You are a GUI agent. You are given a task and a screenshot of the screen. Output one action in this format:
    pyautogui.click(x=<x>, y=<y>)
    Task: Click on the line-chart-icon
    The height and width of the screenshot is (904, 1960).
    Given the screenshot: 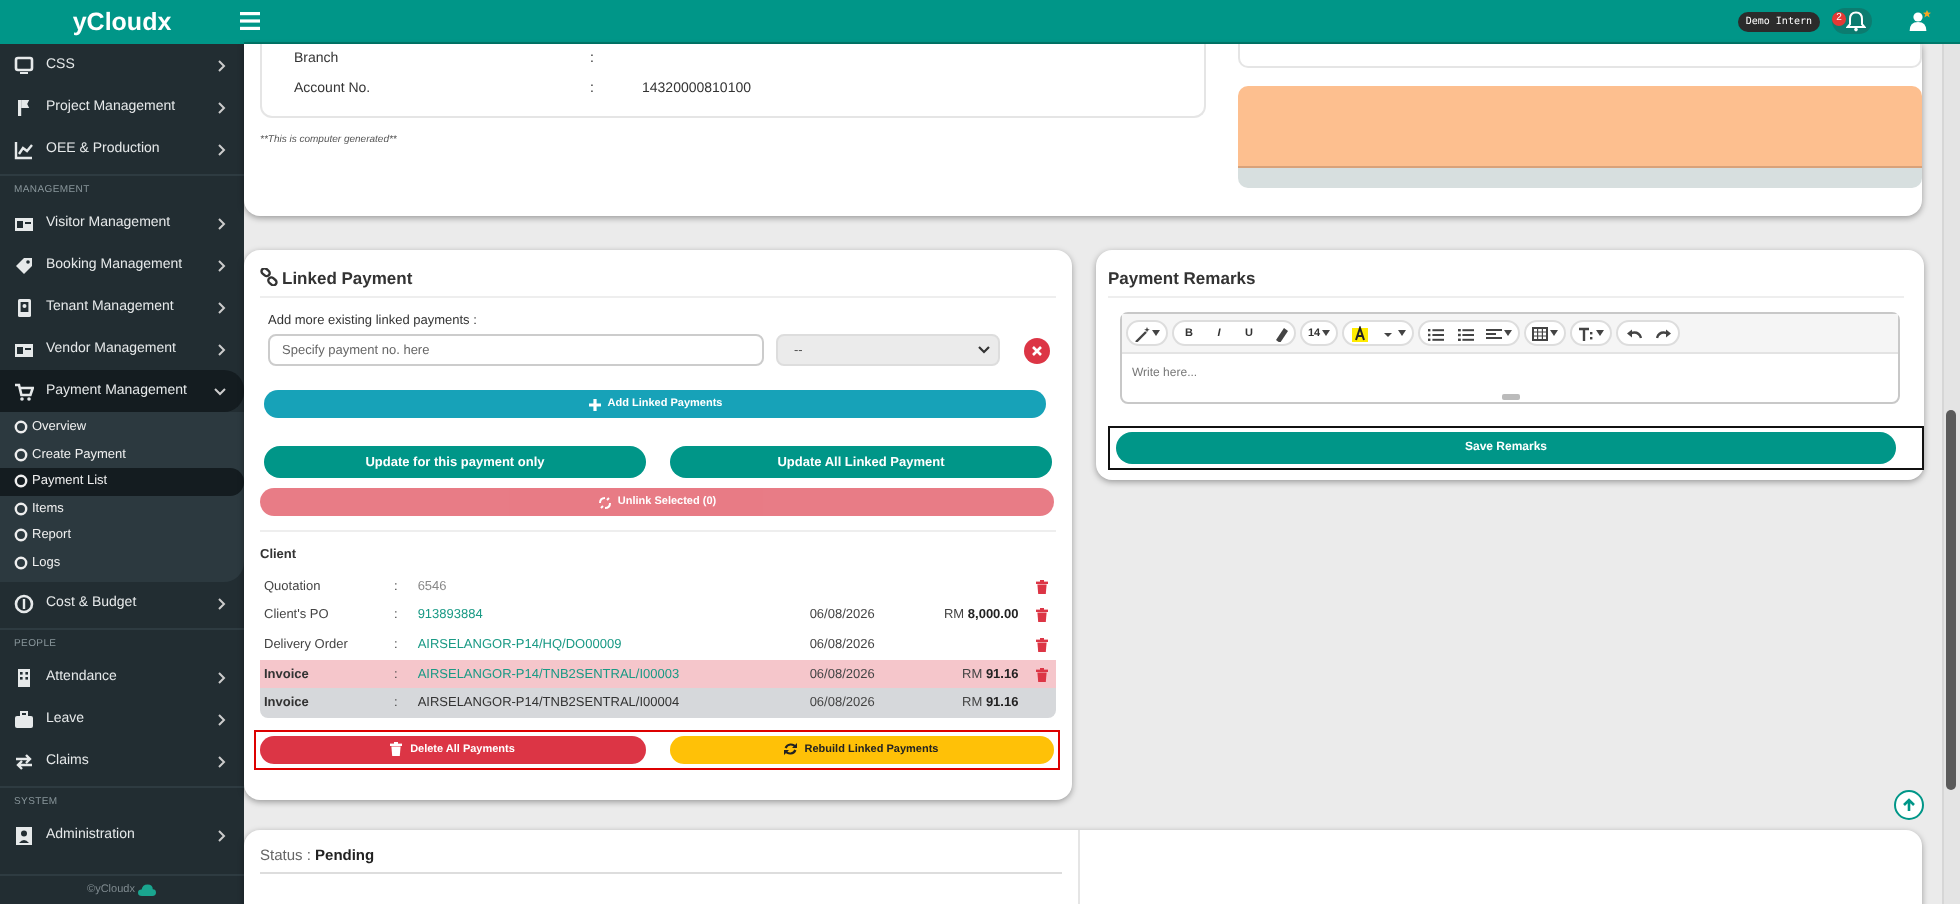 What is the action you would take?
    pyautogui.click(x=24, y=149)
    